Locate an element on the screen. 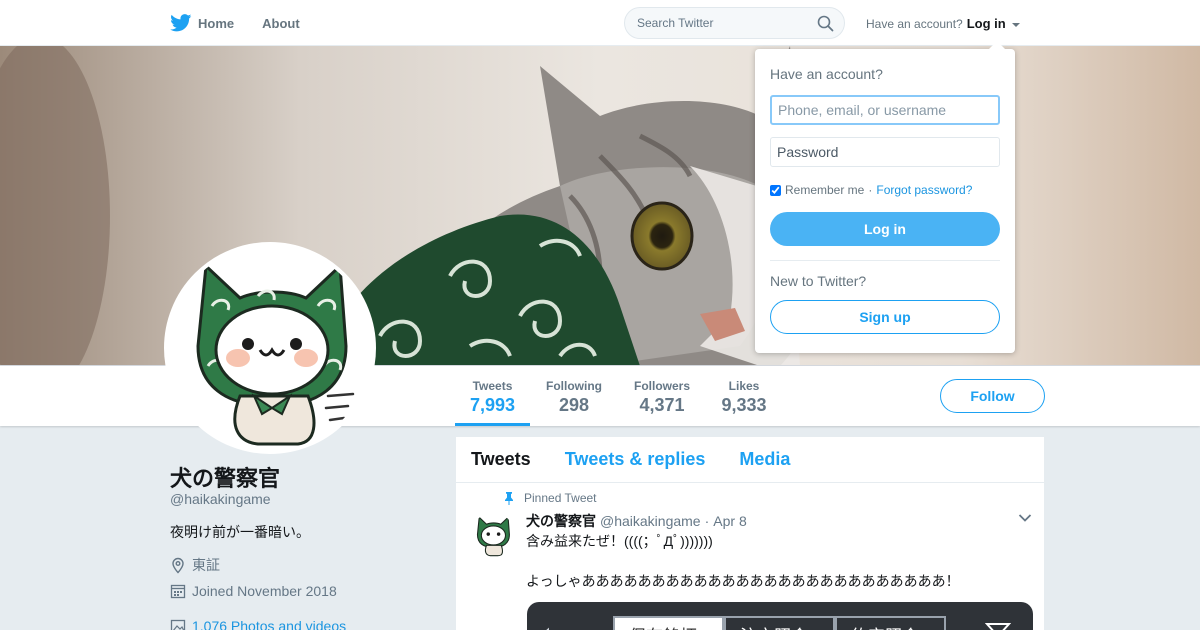 The image size is (1200, 630). dropdown-arrow is located at coordinates (997, 45).